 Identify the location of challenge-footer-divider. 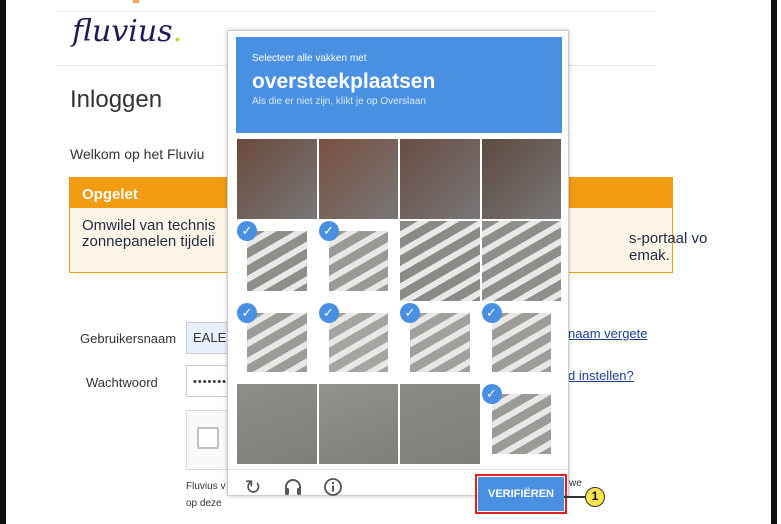
(398, 469).